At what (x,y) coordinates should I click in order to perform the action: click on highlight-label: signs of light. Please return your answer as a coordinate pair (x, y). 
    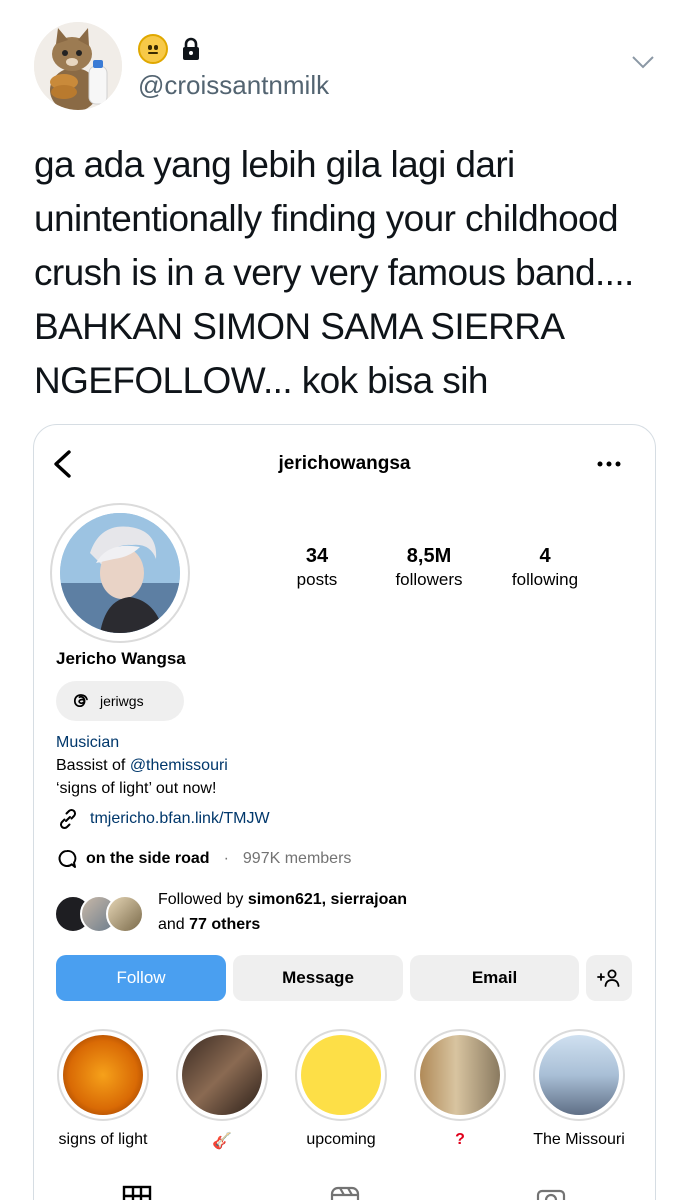
    Looking at the image, I should click on (103, 1139).